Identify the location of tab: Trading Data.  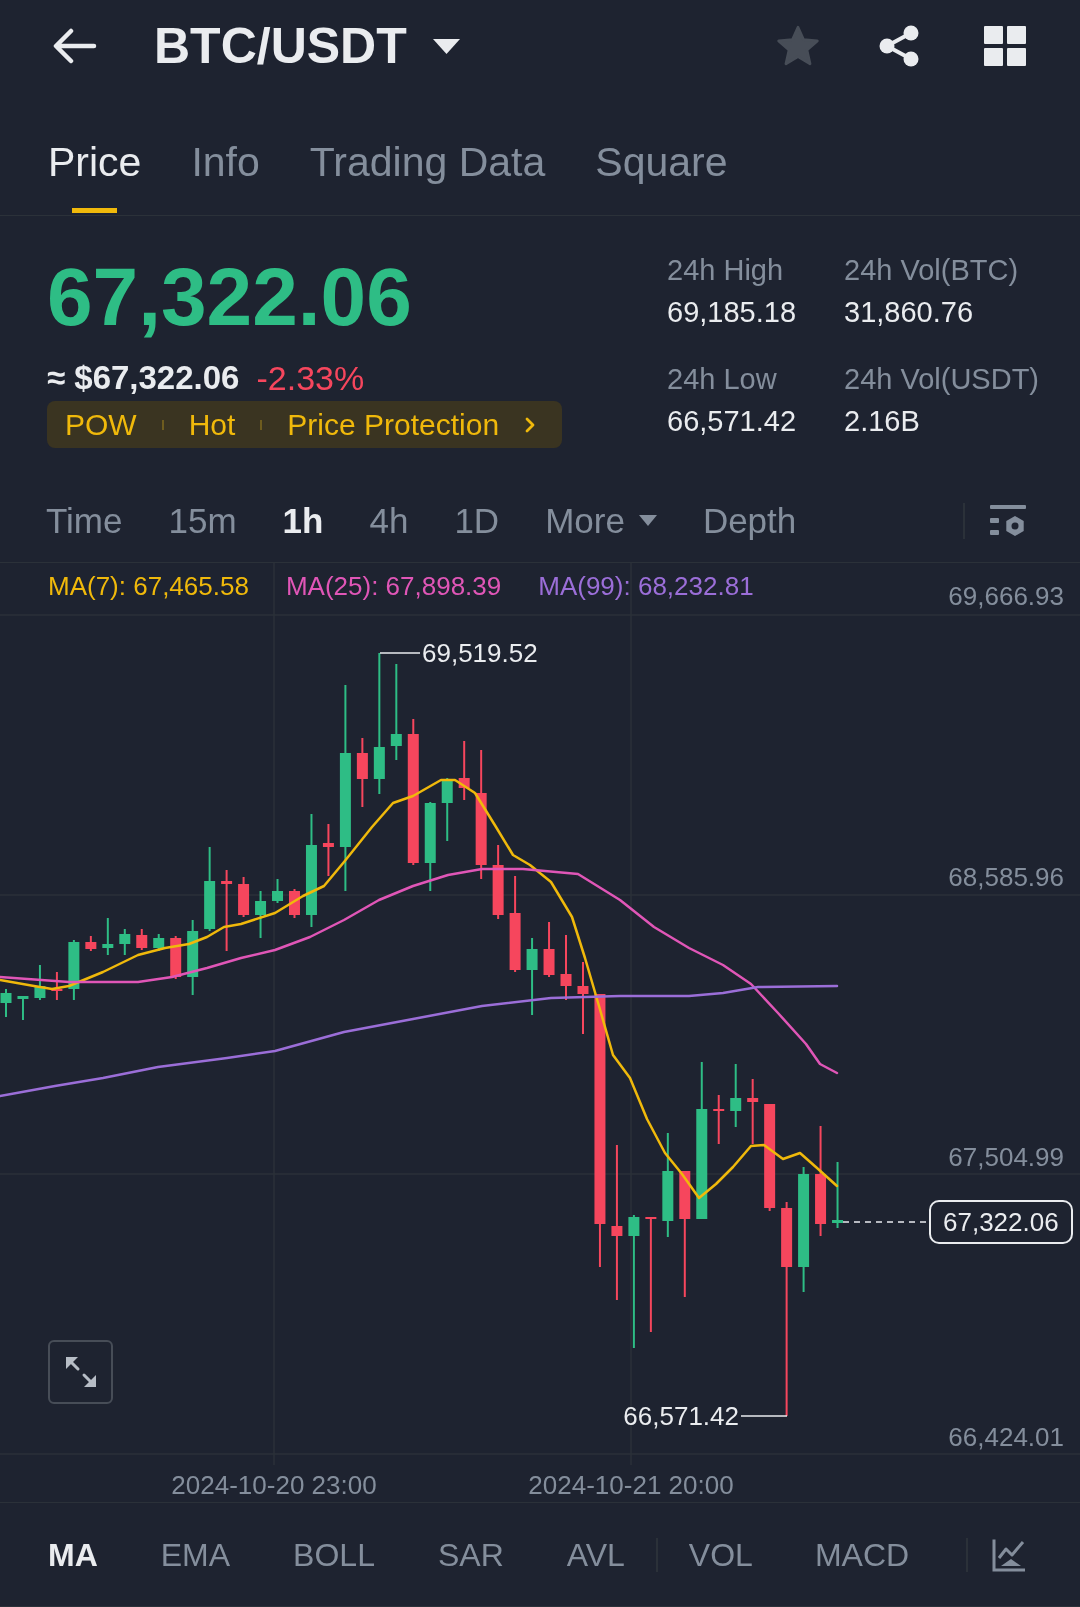
(427, 175).